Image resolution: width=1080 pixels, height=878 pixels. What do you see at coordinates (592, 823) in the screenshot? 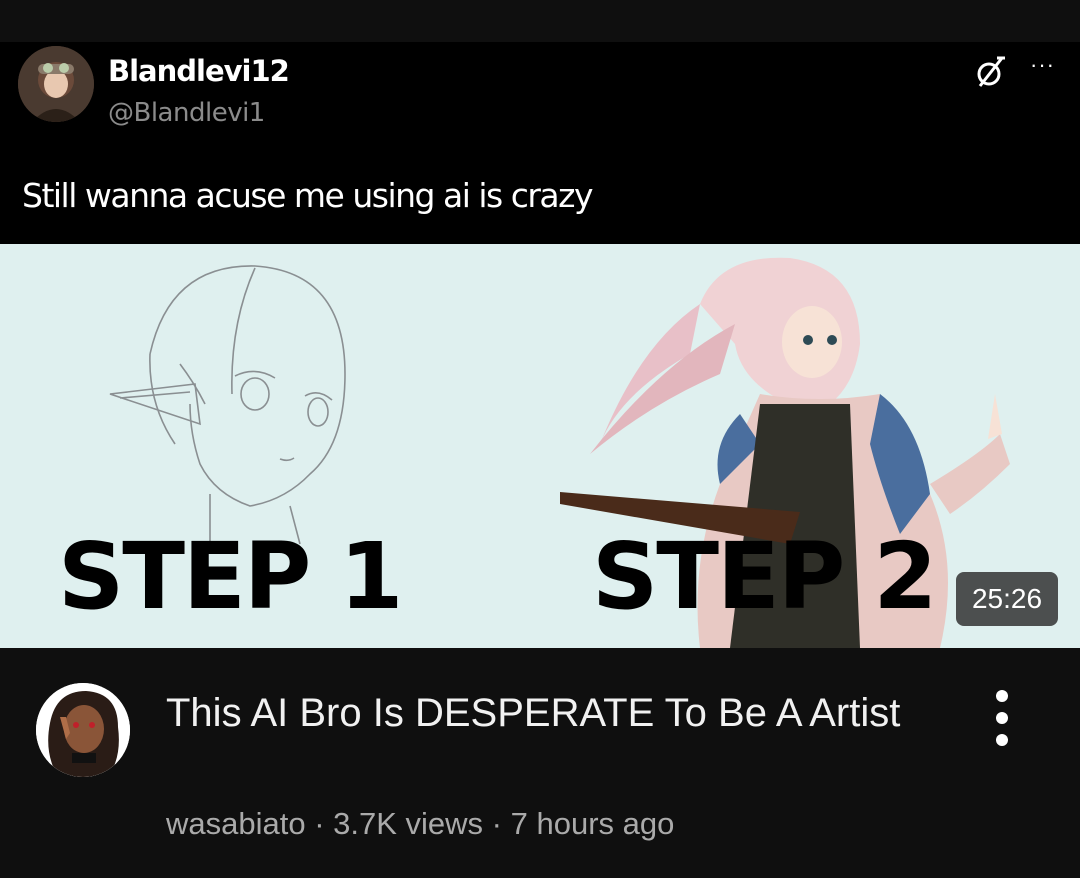
I see `upload-age: 7 hours ago` at bounding box center [592, 823].